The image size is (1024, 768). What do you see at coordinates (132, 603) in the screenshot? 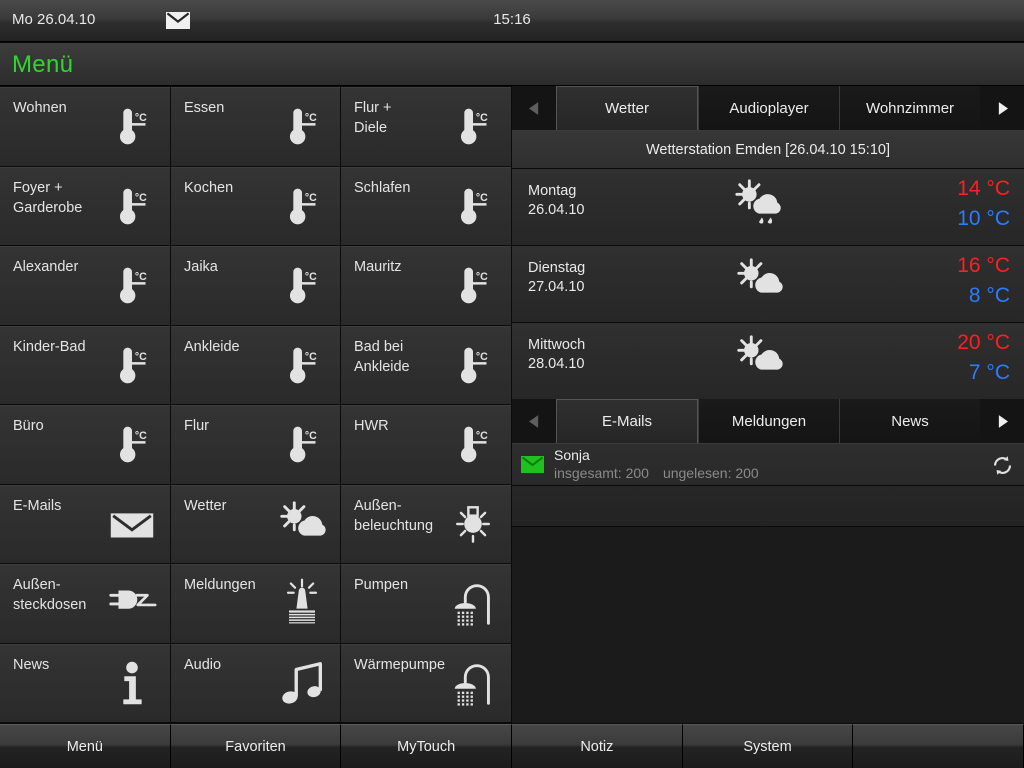
I see `power-plug-icon` at bounding box center [132, 603].